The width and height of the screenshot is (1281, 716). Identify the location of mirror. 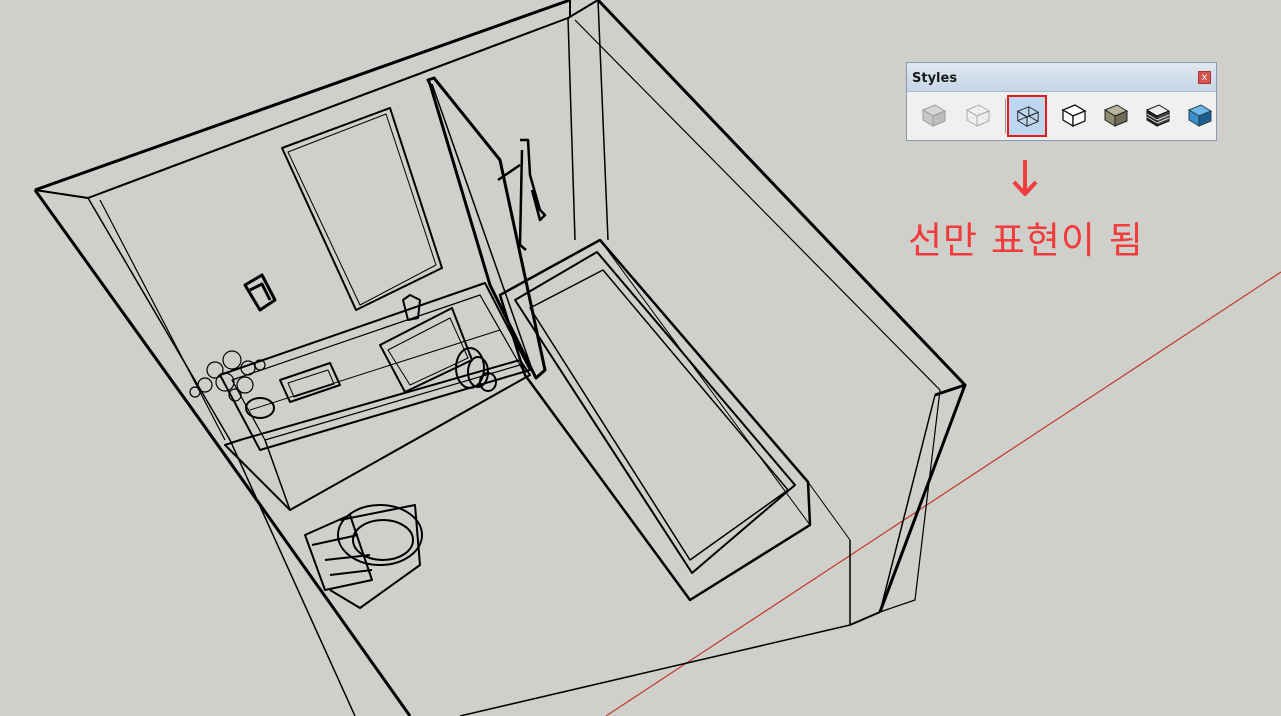
(362, 209).